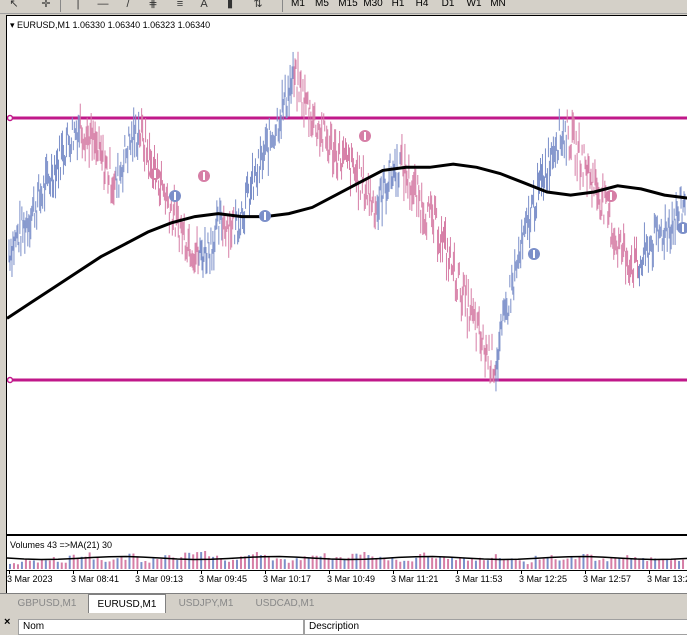 The width and height of the screenshot is (687, 635). What do you see at coordinates (448, 5) in the screenshot?
I see `timeframe-d1: D1` at bounding box center [448, 5].